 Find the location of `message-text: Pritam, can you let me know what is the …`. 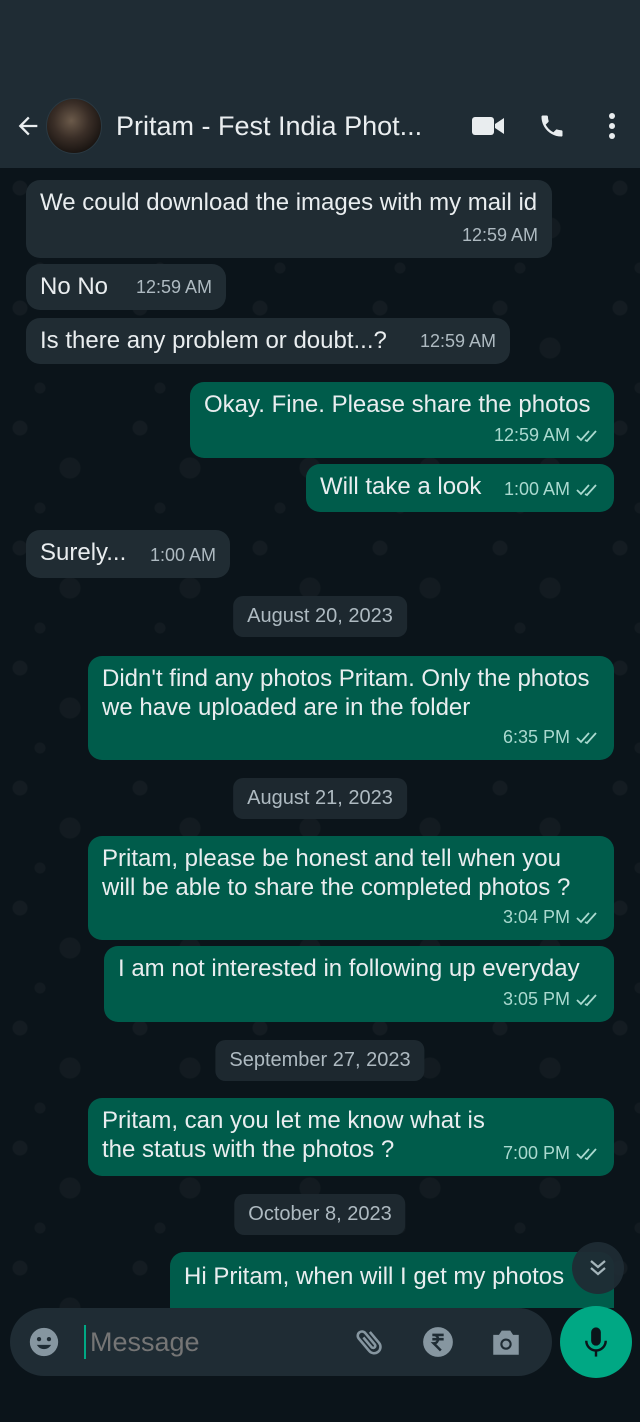

message-text: Pritam, can you let me know what is the … is located at coordinates (293, 1135).